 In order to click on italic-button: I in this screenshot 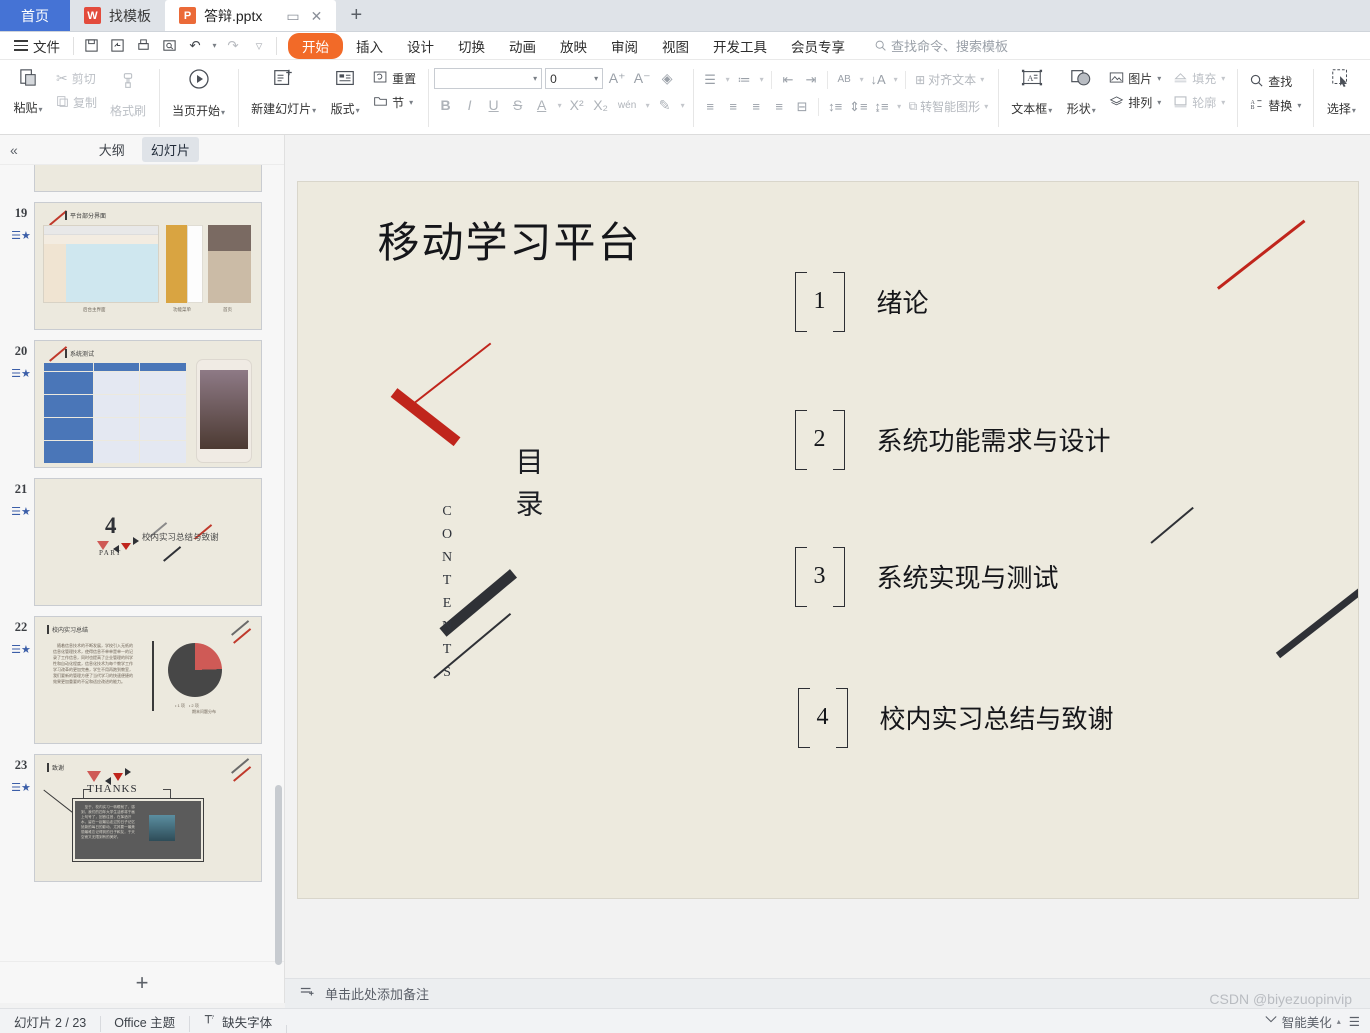, I will do `click(469, 105)`.